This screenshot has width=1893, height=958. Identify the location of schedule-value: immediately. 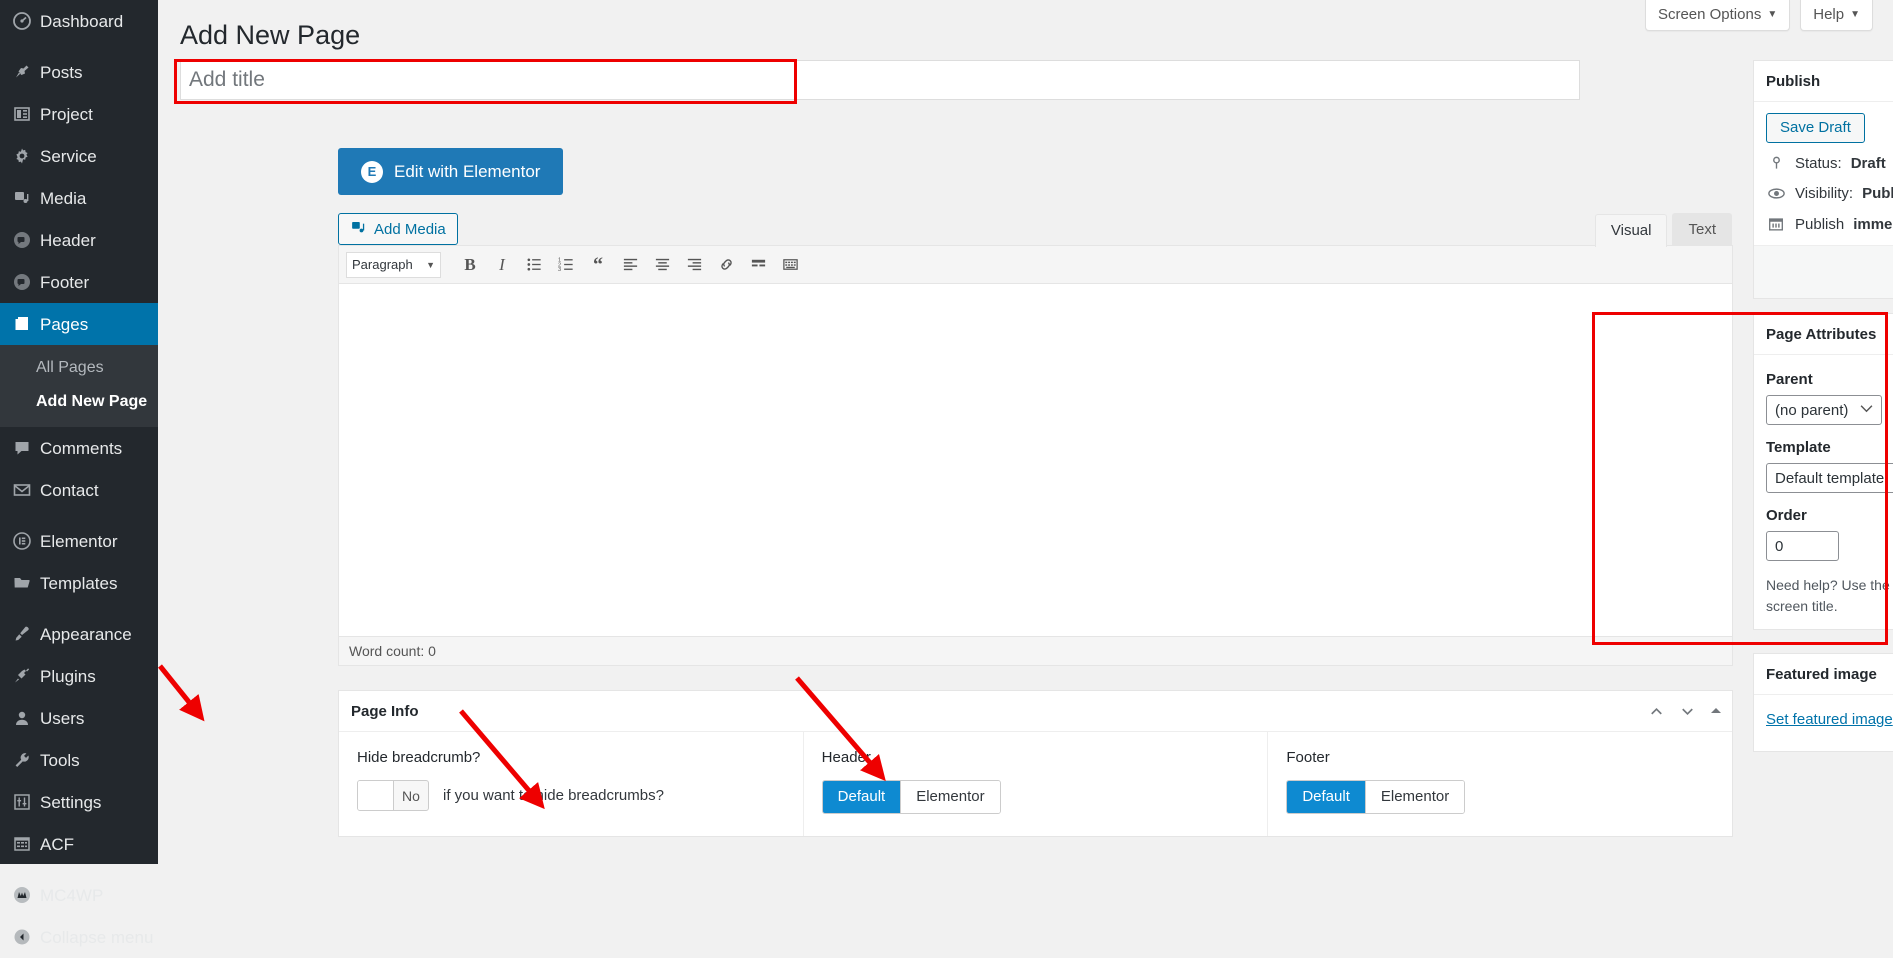
(1873, 224).